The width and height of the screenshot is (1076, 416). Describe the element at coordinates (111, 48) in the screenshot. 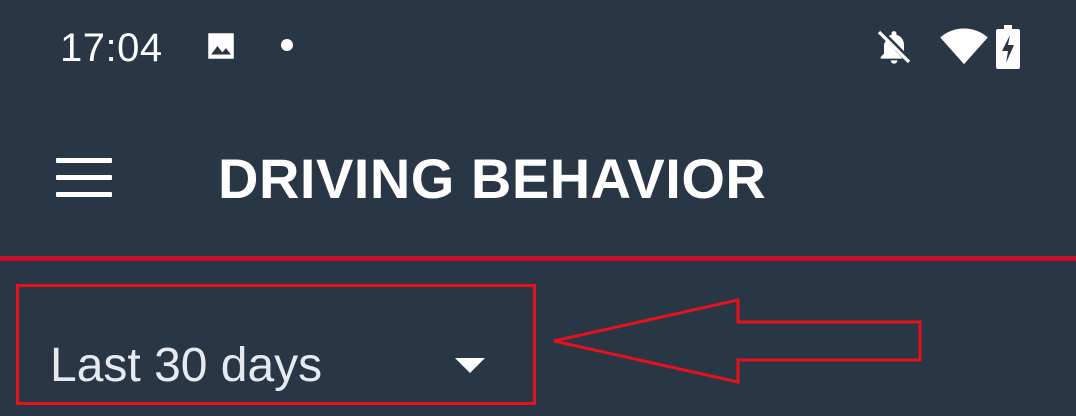

I see `status-time: 17:04` at that location.